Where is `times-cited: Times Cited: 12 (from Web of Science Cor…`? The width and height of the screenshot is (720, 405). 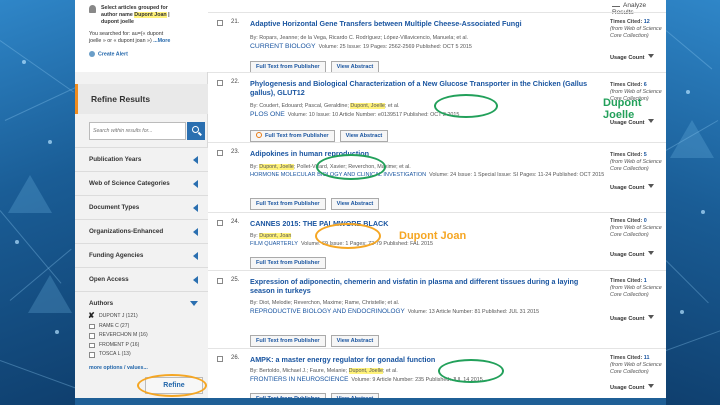 times-cited: Times Cited: 12 (from Web of Science Cor… is located at coordinates (638, 29).